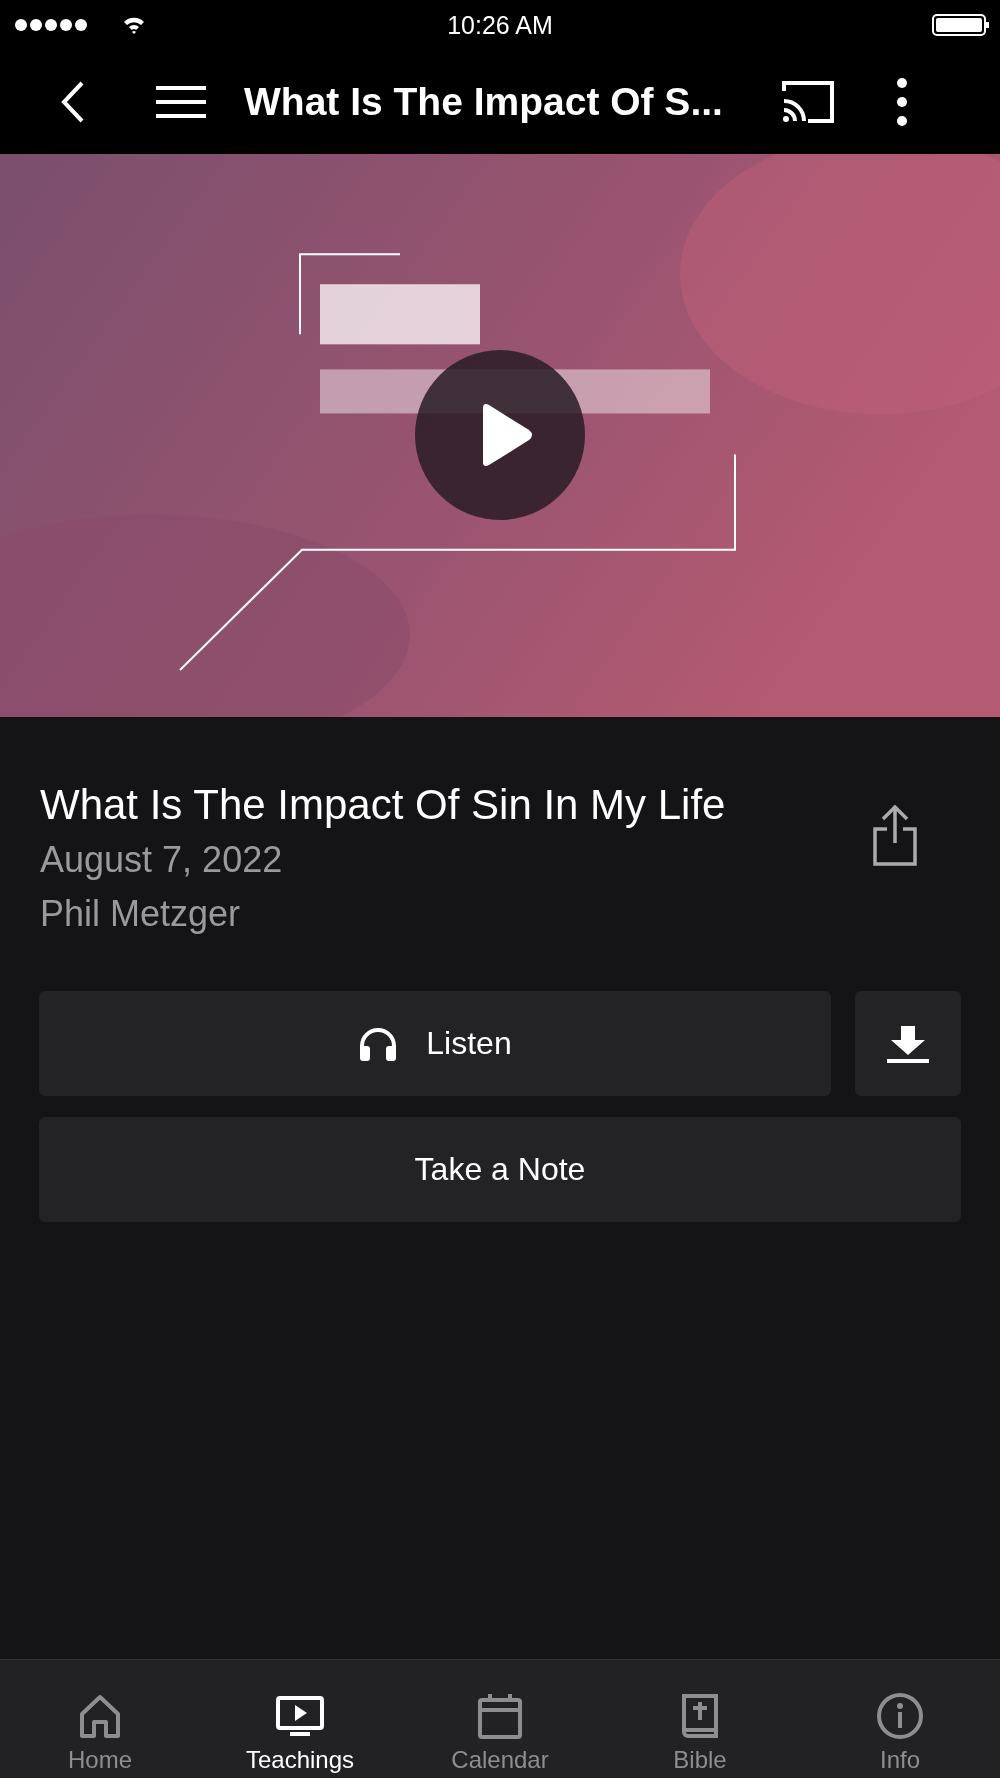 This screenshot has height=1778, width=1000. Describe the element at coordinates (500, 1716) in the screenshot. I see `calendar-icon` at that location.